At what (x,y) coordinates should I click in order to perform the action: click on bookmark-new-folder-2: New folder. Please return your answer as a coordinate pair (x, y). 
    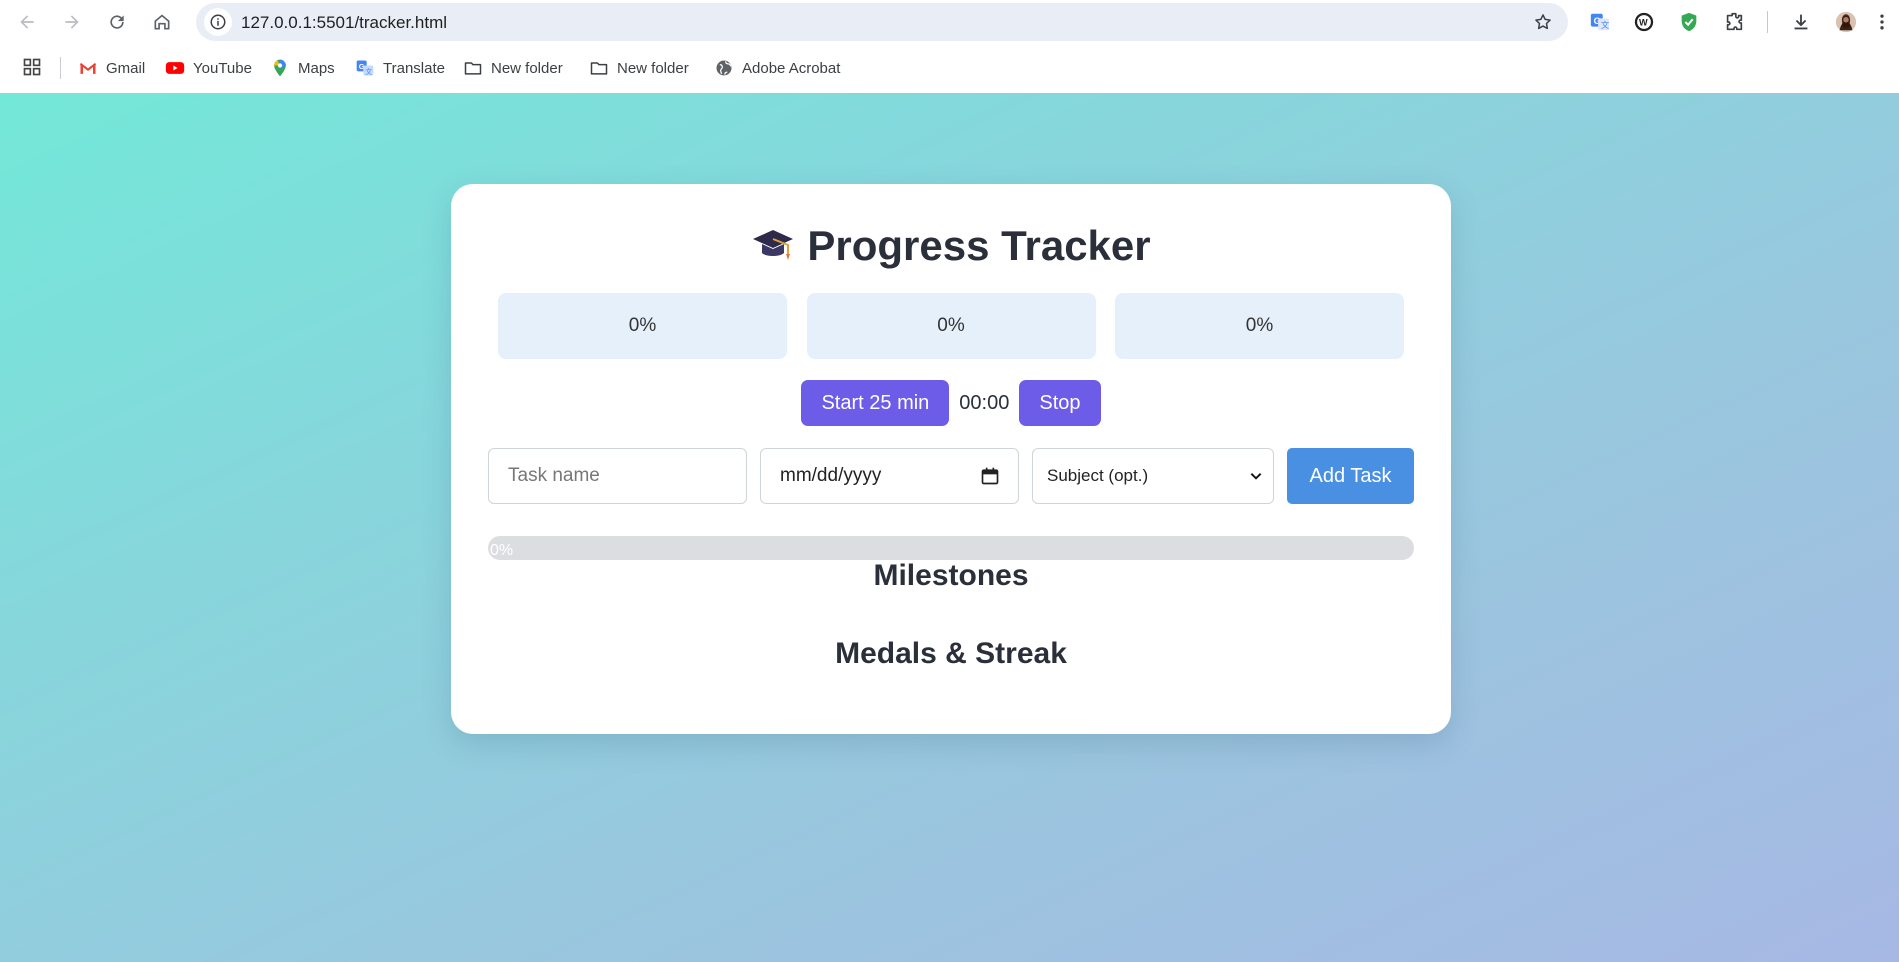
    Looking at the image, I should click on (639, 68).